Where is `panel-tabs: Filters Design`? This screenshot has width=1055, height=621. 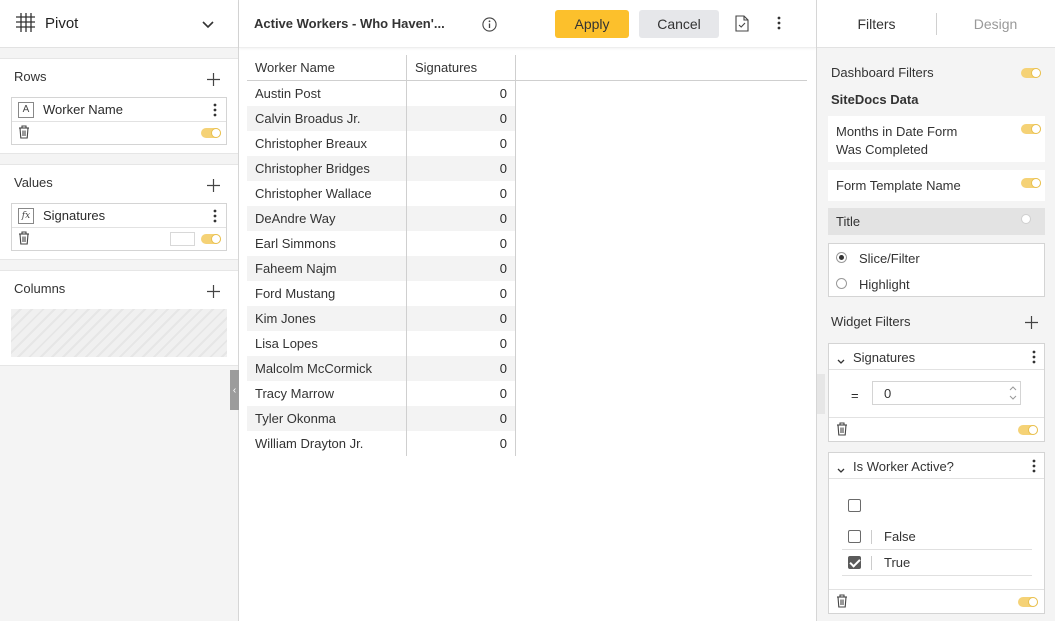
panel-tabs: Filters Design is located at coordinates (936, 24).